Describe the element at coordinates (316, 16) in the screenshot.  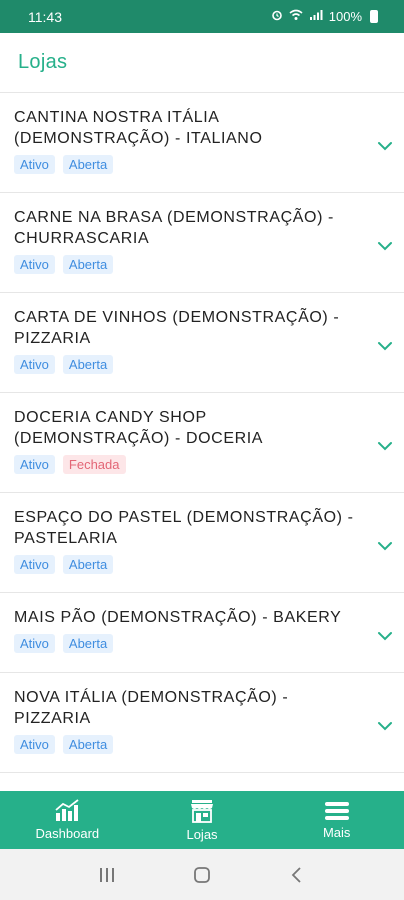
I see `signal-icon` at that location.